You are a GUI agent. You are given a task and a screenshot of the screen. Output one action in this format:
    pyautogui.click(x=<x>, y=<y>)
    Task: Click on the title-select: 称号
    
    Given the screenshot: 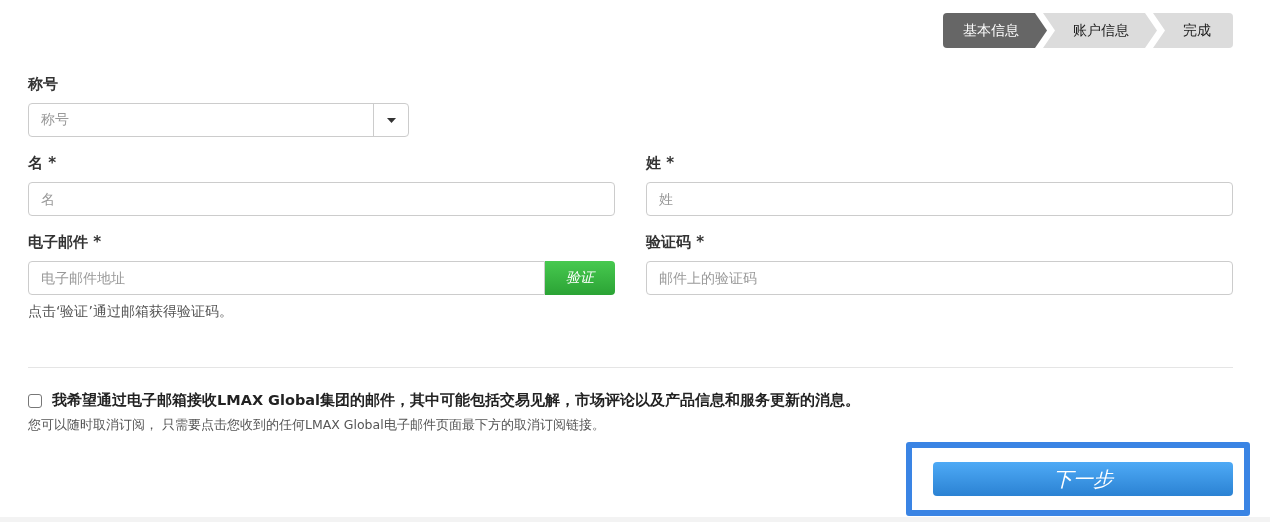 What is the action you would take?
    pyautogui.click(x=218, y=120)
    